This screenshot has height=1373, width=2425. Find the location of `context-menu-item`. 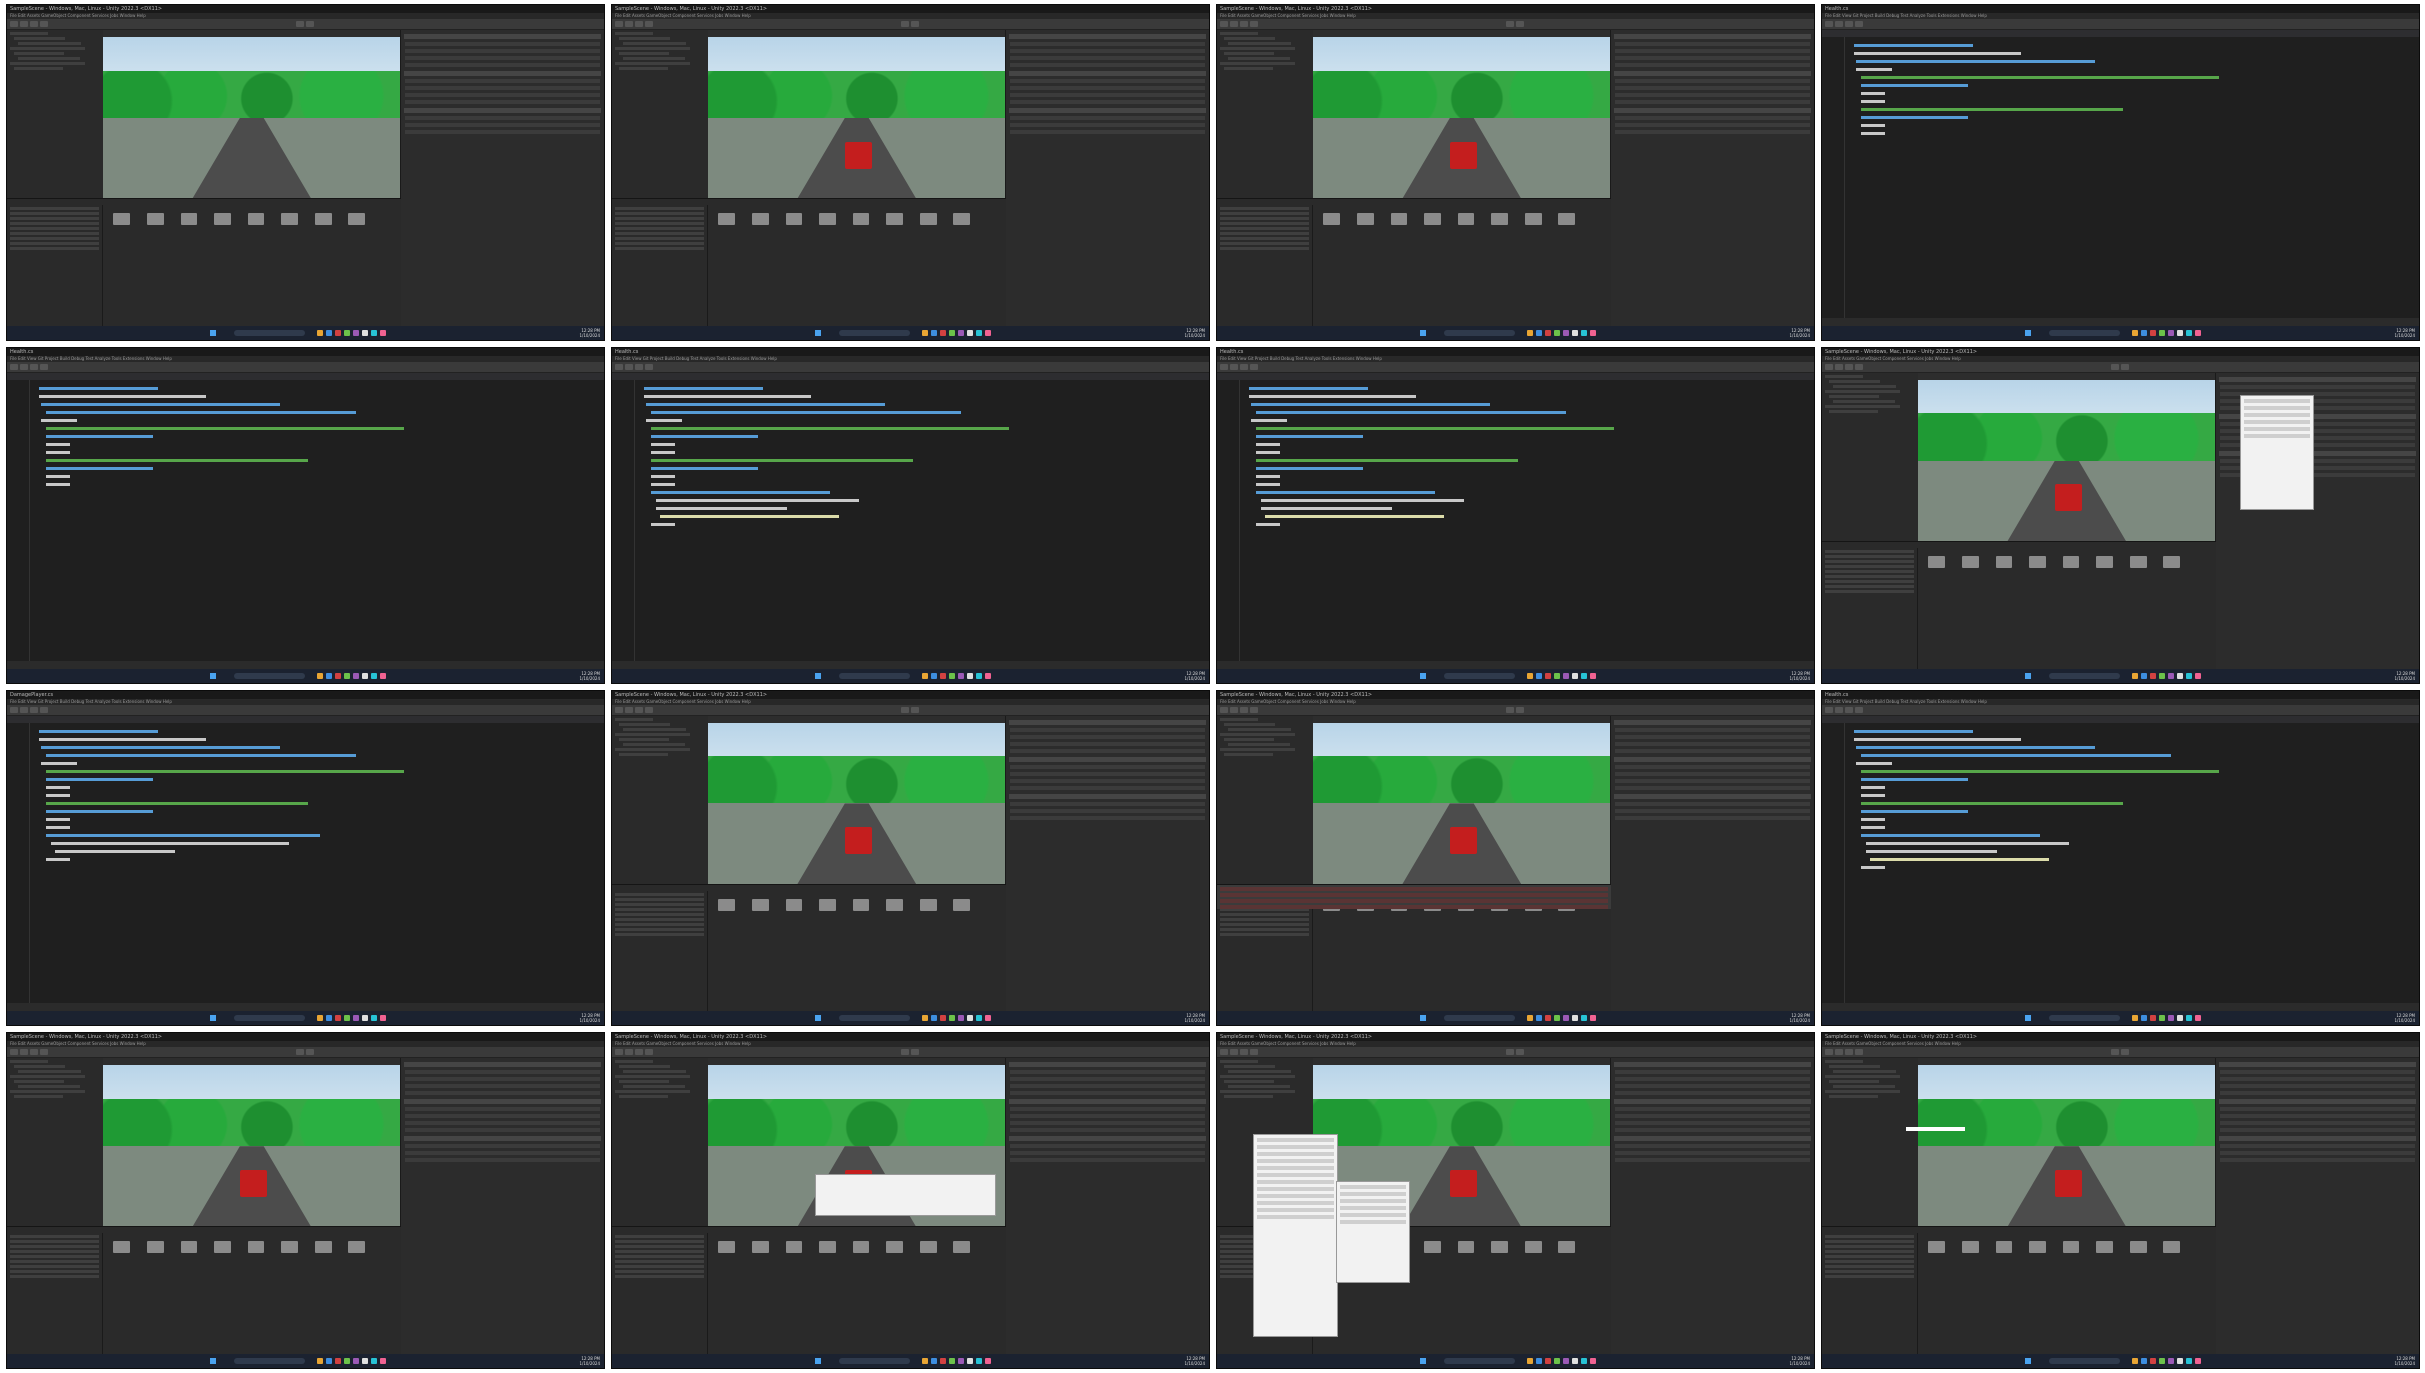

context-menu-item is located at coordinates (1295, 1209).